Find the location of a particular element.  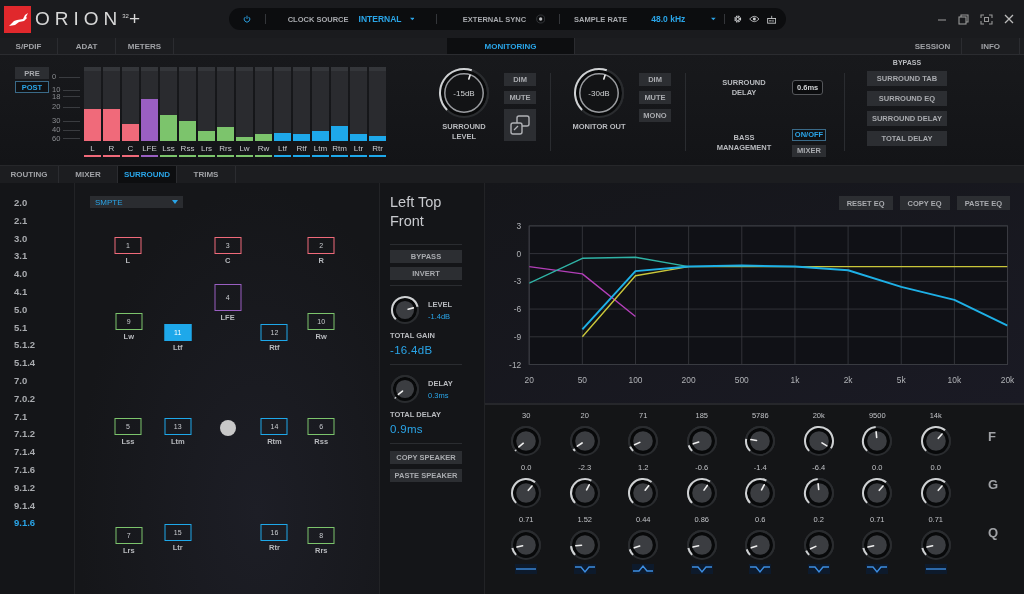

layout-item: 7.1.2 is located at coordinates (25, 434).